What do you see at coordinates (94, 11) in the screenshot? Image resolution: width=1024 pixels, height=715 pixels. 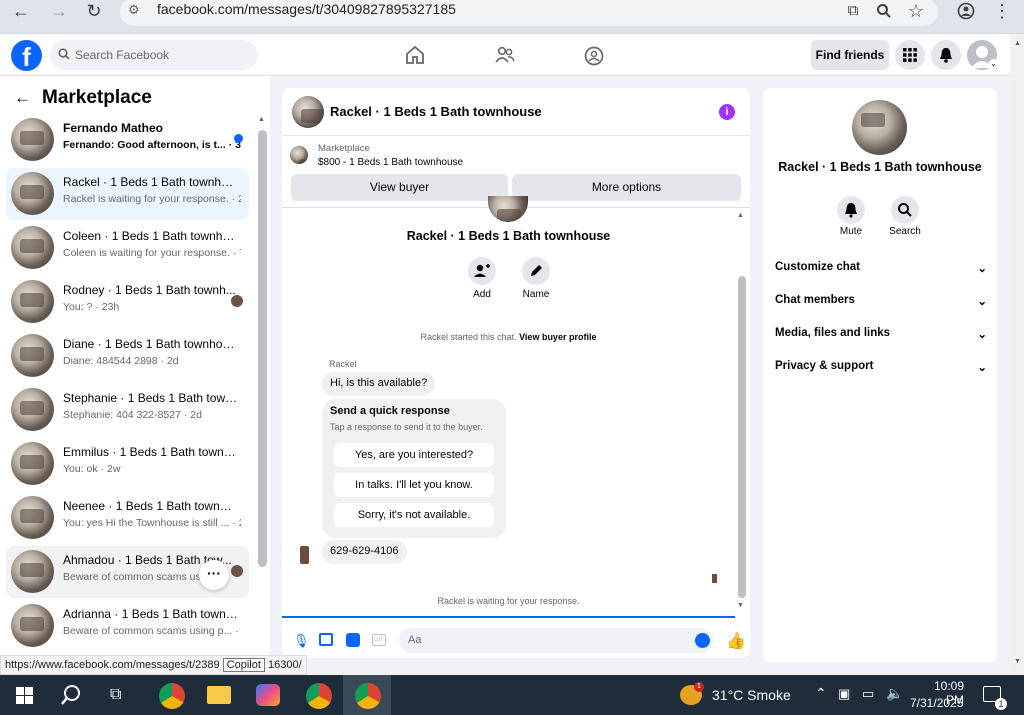 I see `reload-icon: ↻` at bounding box center [94, 11].